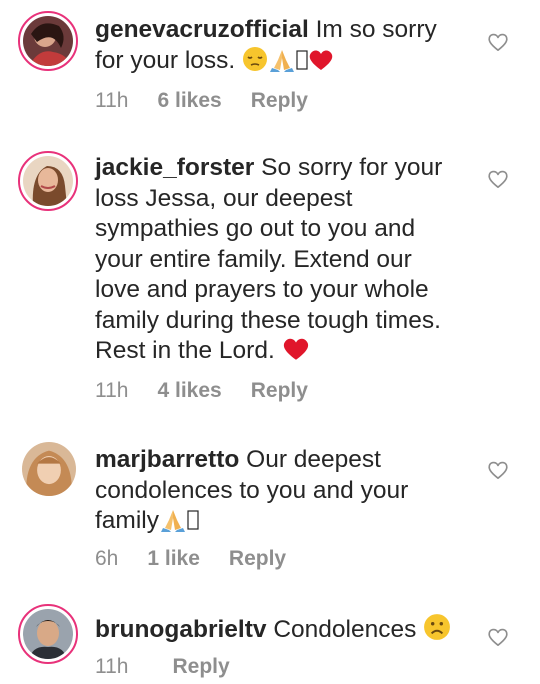  Describe the element at coordinates (162, 667) in the screenshot. I see `comment-meta: 11h Reply` at that location.